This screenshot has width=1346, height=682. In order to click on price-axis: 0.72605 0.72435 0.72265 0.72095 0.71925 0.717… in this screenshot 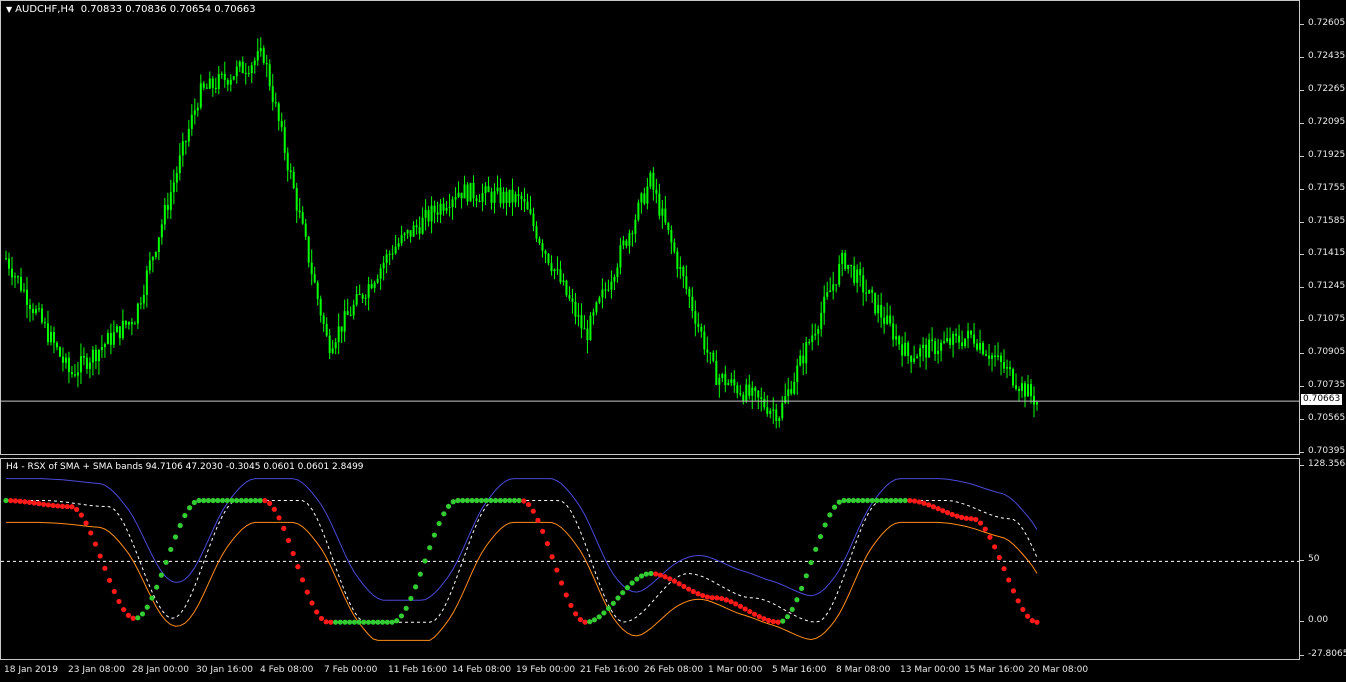, I will do `click(1323, 228)`.